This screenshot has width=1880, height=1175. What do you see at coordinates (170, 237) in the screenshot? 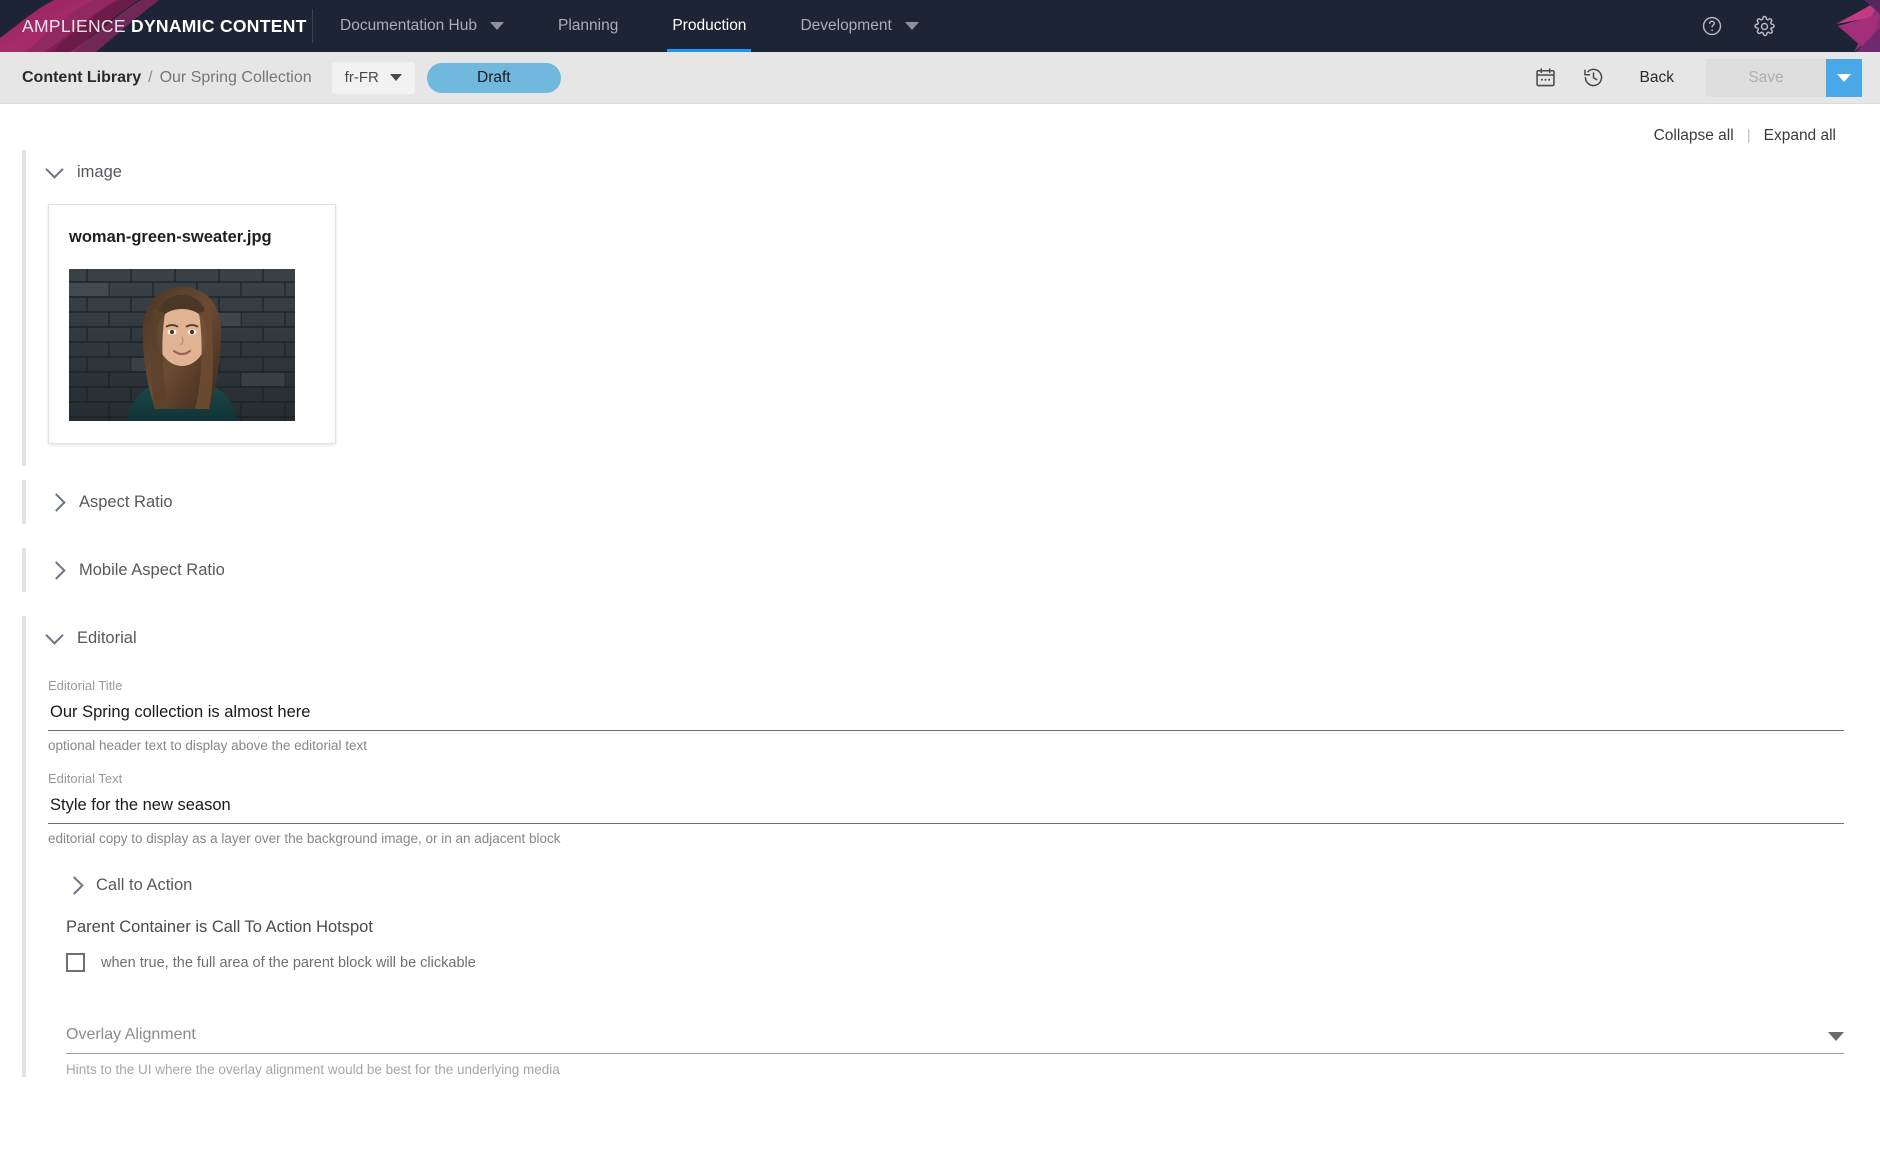
I see `image-filename: woman-green-sweater.jpg` at bounding box center [170, 237].